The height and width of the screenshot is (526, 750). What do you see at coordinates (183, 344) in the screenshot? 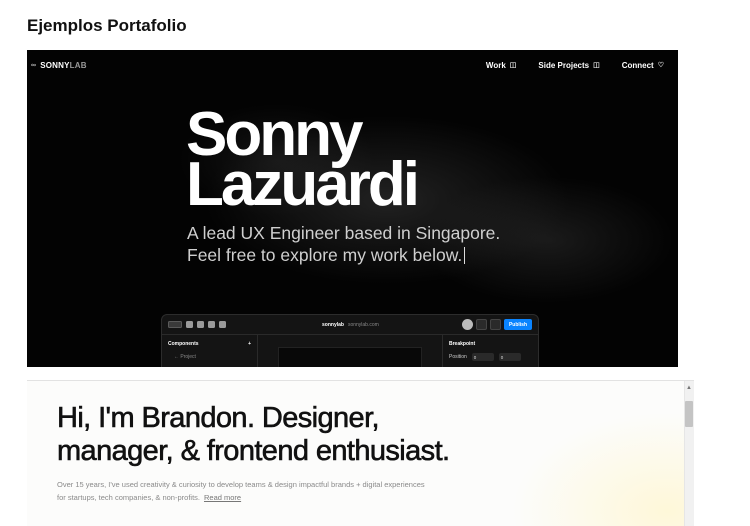
I see `components-panel-title: Components` at bounding box center [183, 344].